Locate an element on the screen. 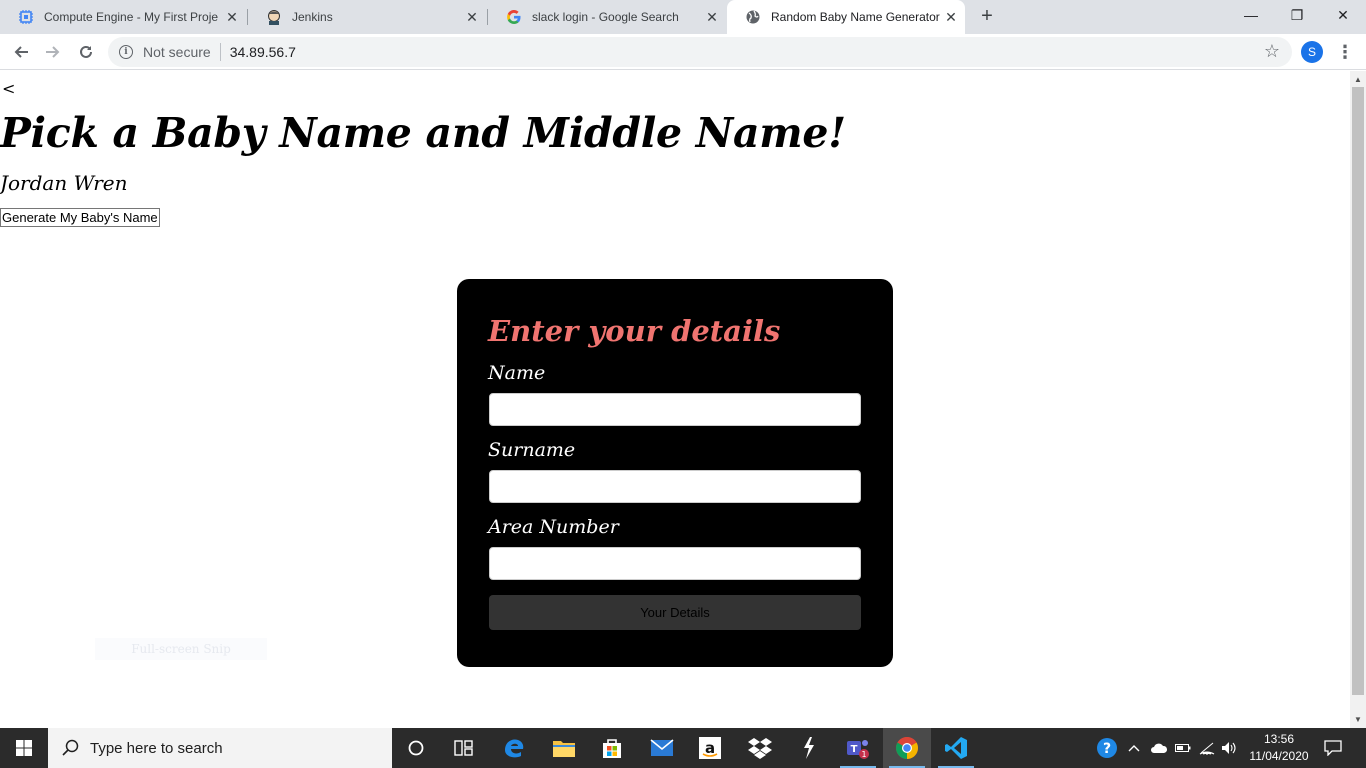 Image resolution: width=1366 pixels, height=768 pixels. chrome-icon is located at coordinates (907, 748).